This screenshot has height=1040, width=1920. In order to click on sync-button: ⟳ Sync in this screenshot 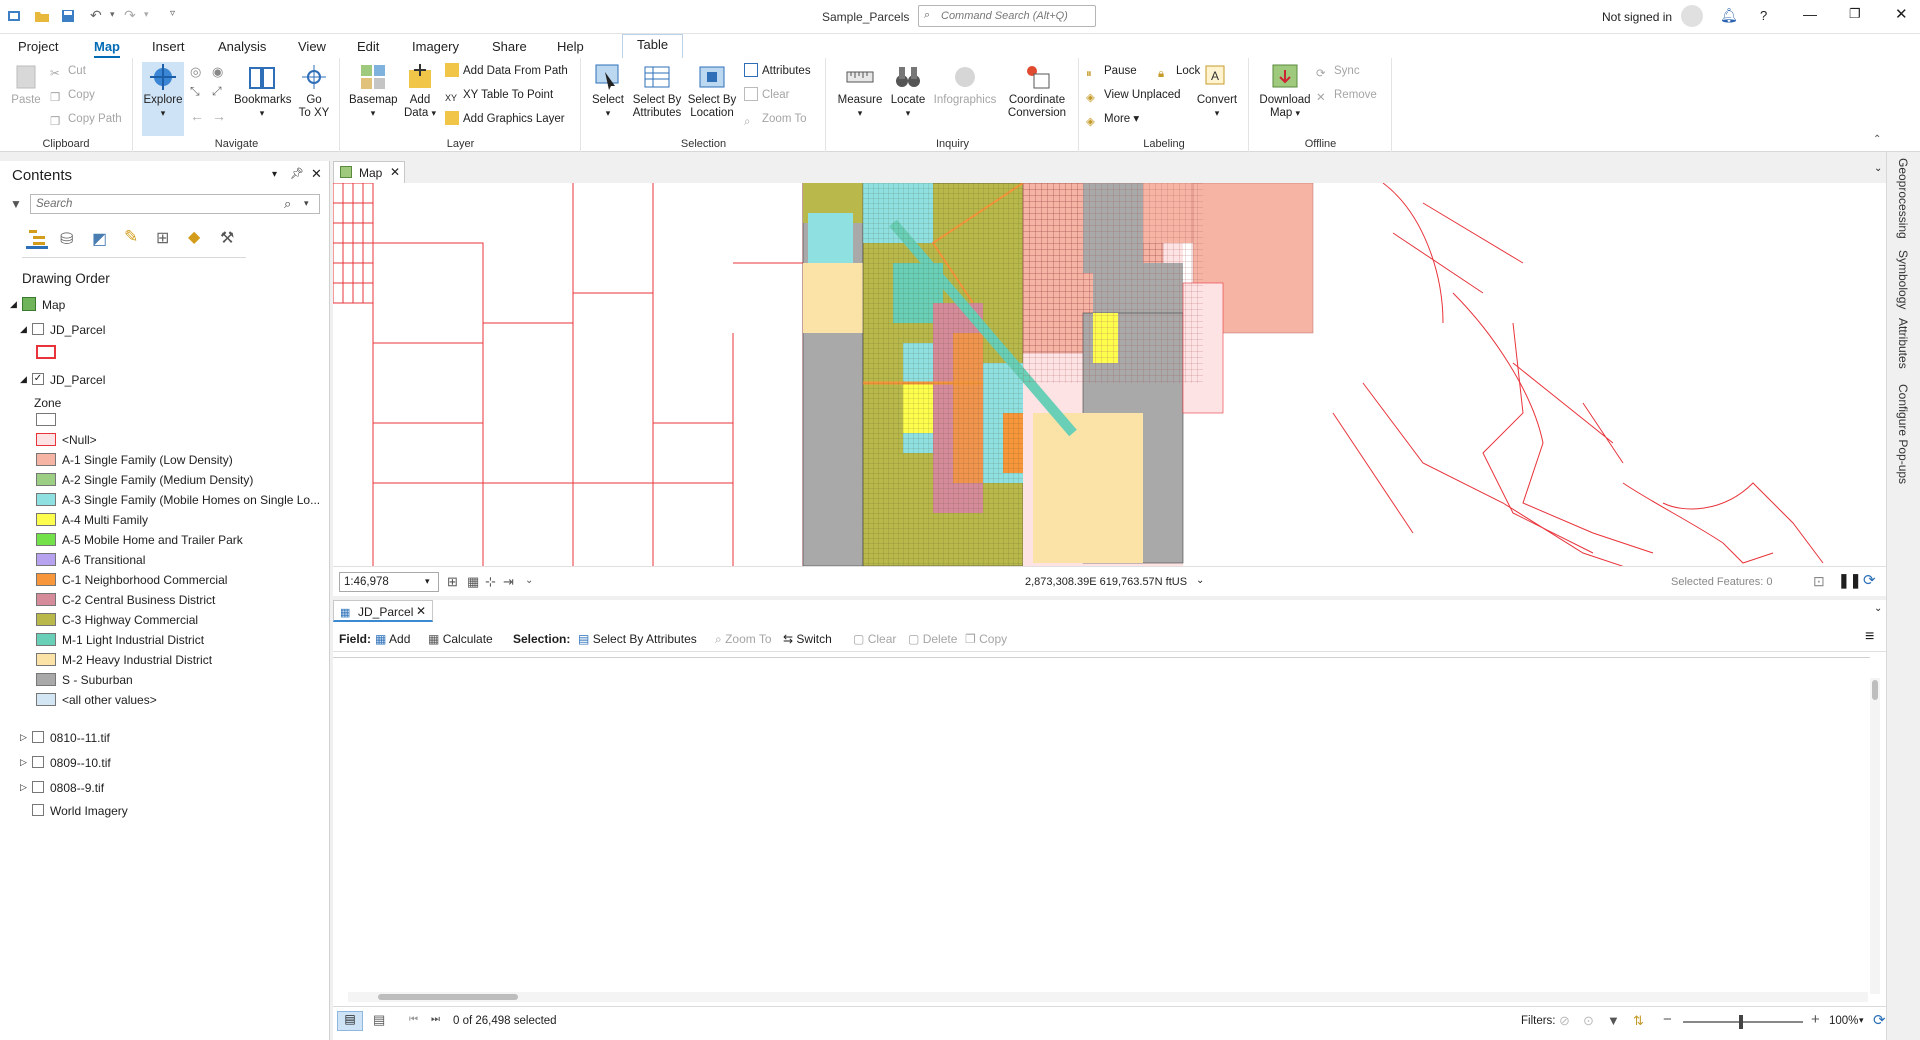, I will do `click(1338, 71)`.